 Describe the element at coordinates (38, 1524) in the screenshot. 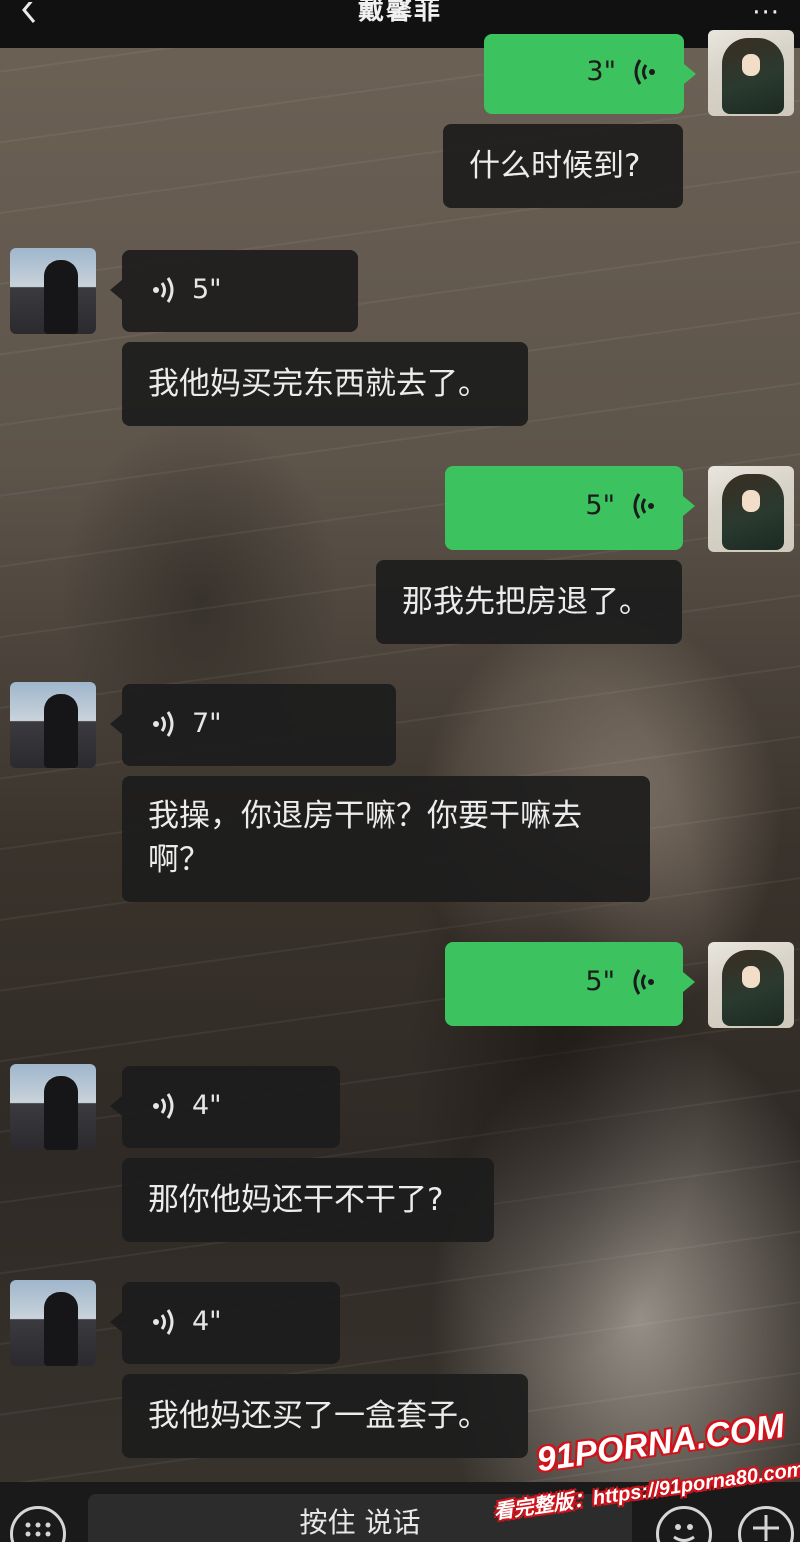

I see `keyboard-icon` at that location.